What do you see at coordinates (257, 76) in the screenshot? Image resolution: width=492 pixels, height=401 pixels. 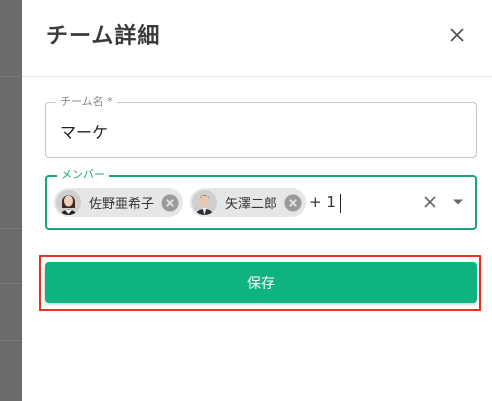 I see `header-divider` at bounding box center [257, 76].